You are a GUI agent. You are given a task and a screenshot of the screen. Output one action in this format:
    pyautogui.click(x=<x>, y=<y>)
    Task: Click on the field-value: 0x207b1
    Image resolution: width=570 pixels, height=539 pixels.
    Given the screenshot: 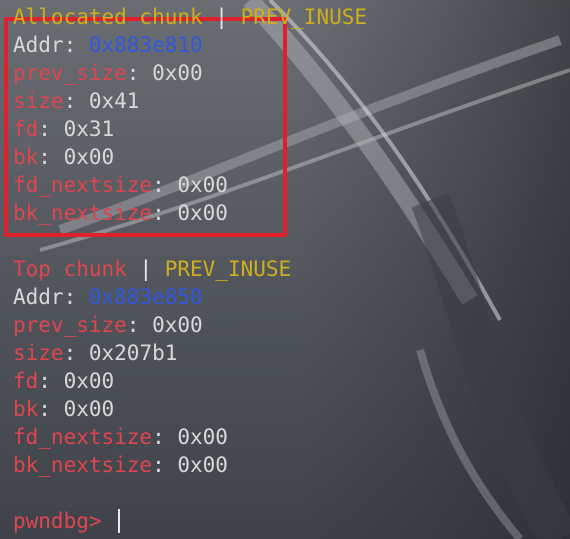 What is the action you would take?
    pyautogui.click(x=133, y=353)
    